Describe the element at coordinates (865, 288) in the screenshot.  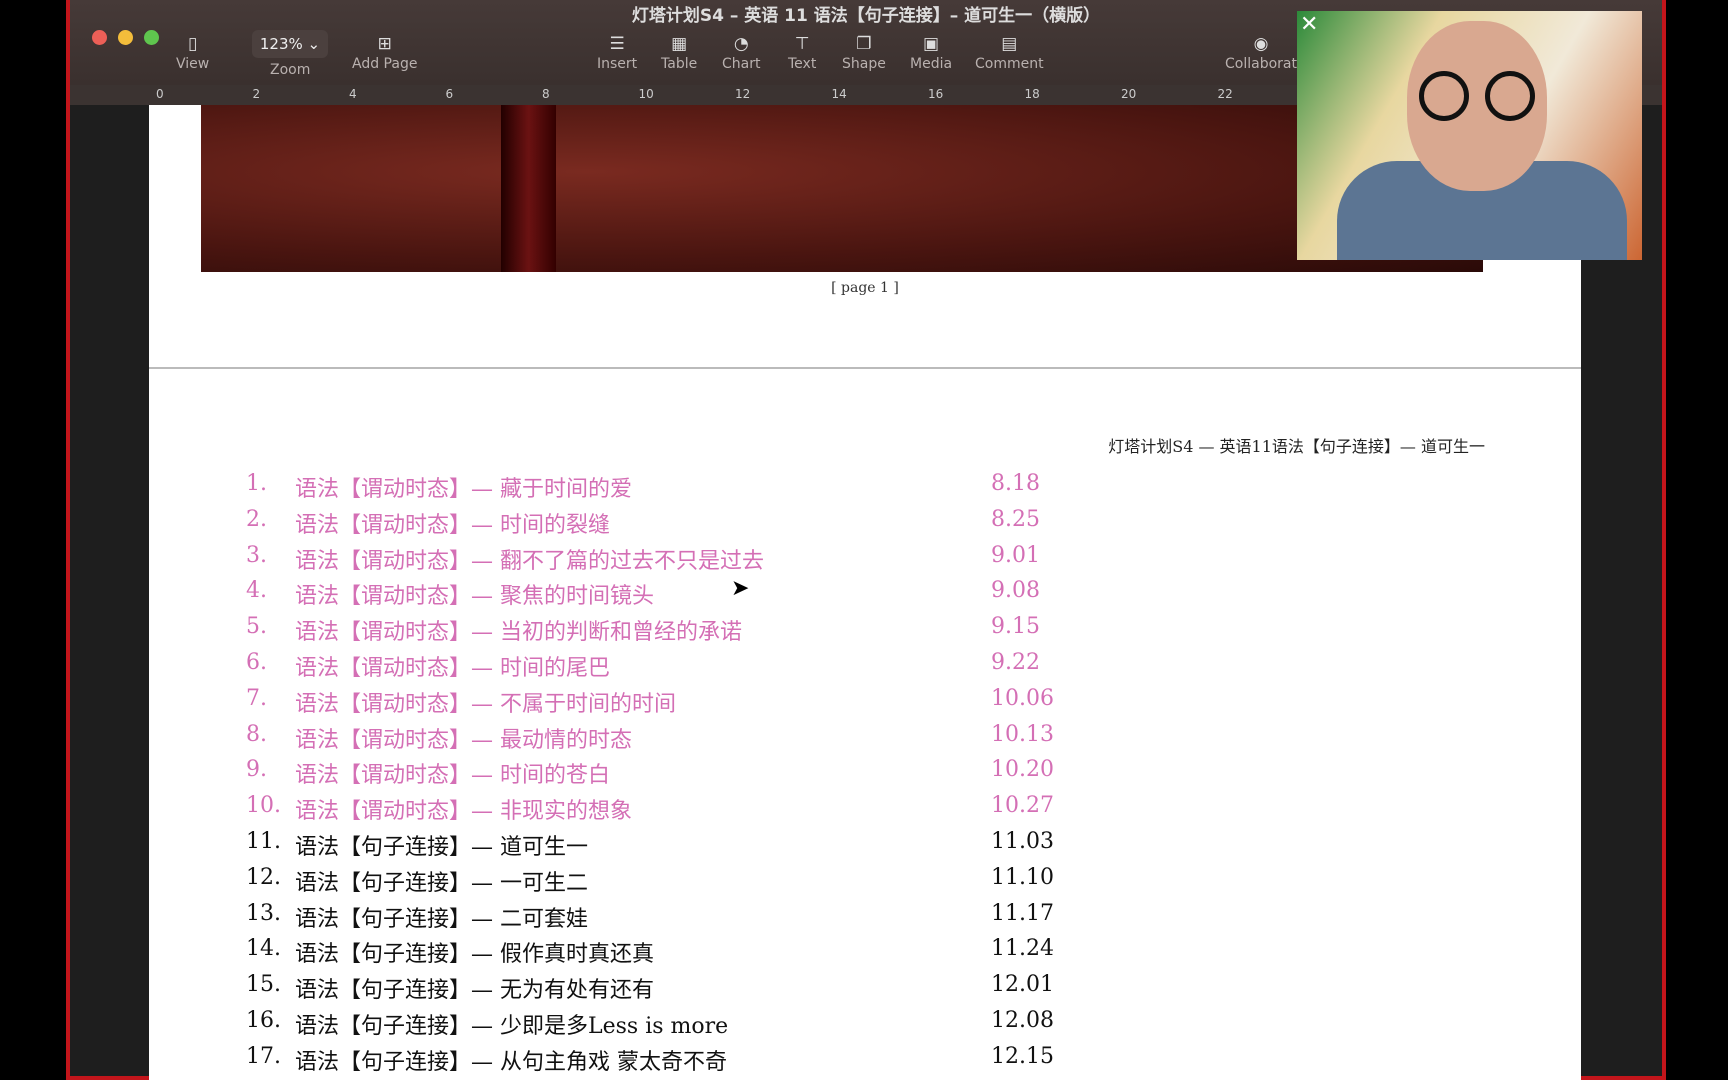
I see `page-label: [ page 1 ]` at that location.